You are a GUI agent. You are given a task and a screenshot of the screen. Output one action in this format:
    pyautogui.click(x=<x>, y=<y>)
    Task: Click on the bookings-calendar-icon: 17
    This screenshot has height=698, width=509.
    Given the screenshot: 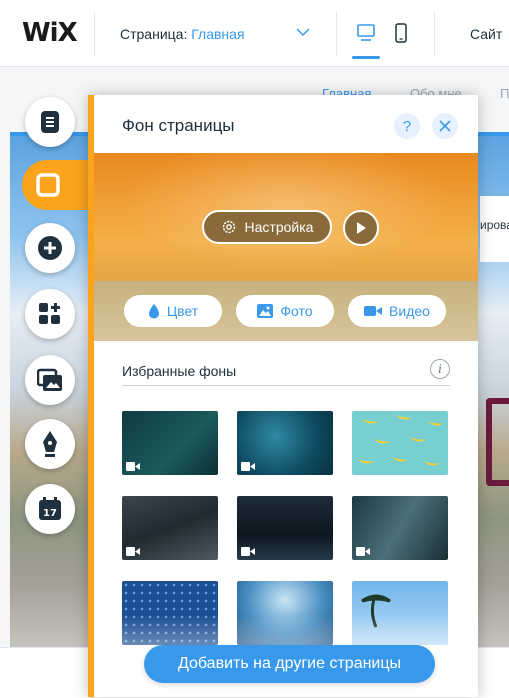 What is the action you would take?
    pyautogui.click(x=50, y=508)
    